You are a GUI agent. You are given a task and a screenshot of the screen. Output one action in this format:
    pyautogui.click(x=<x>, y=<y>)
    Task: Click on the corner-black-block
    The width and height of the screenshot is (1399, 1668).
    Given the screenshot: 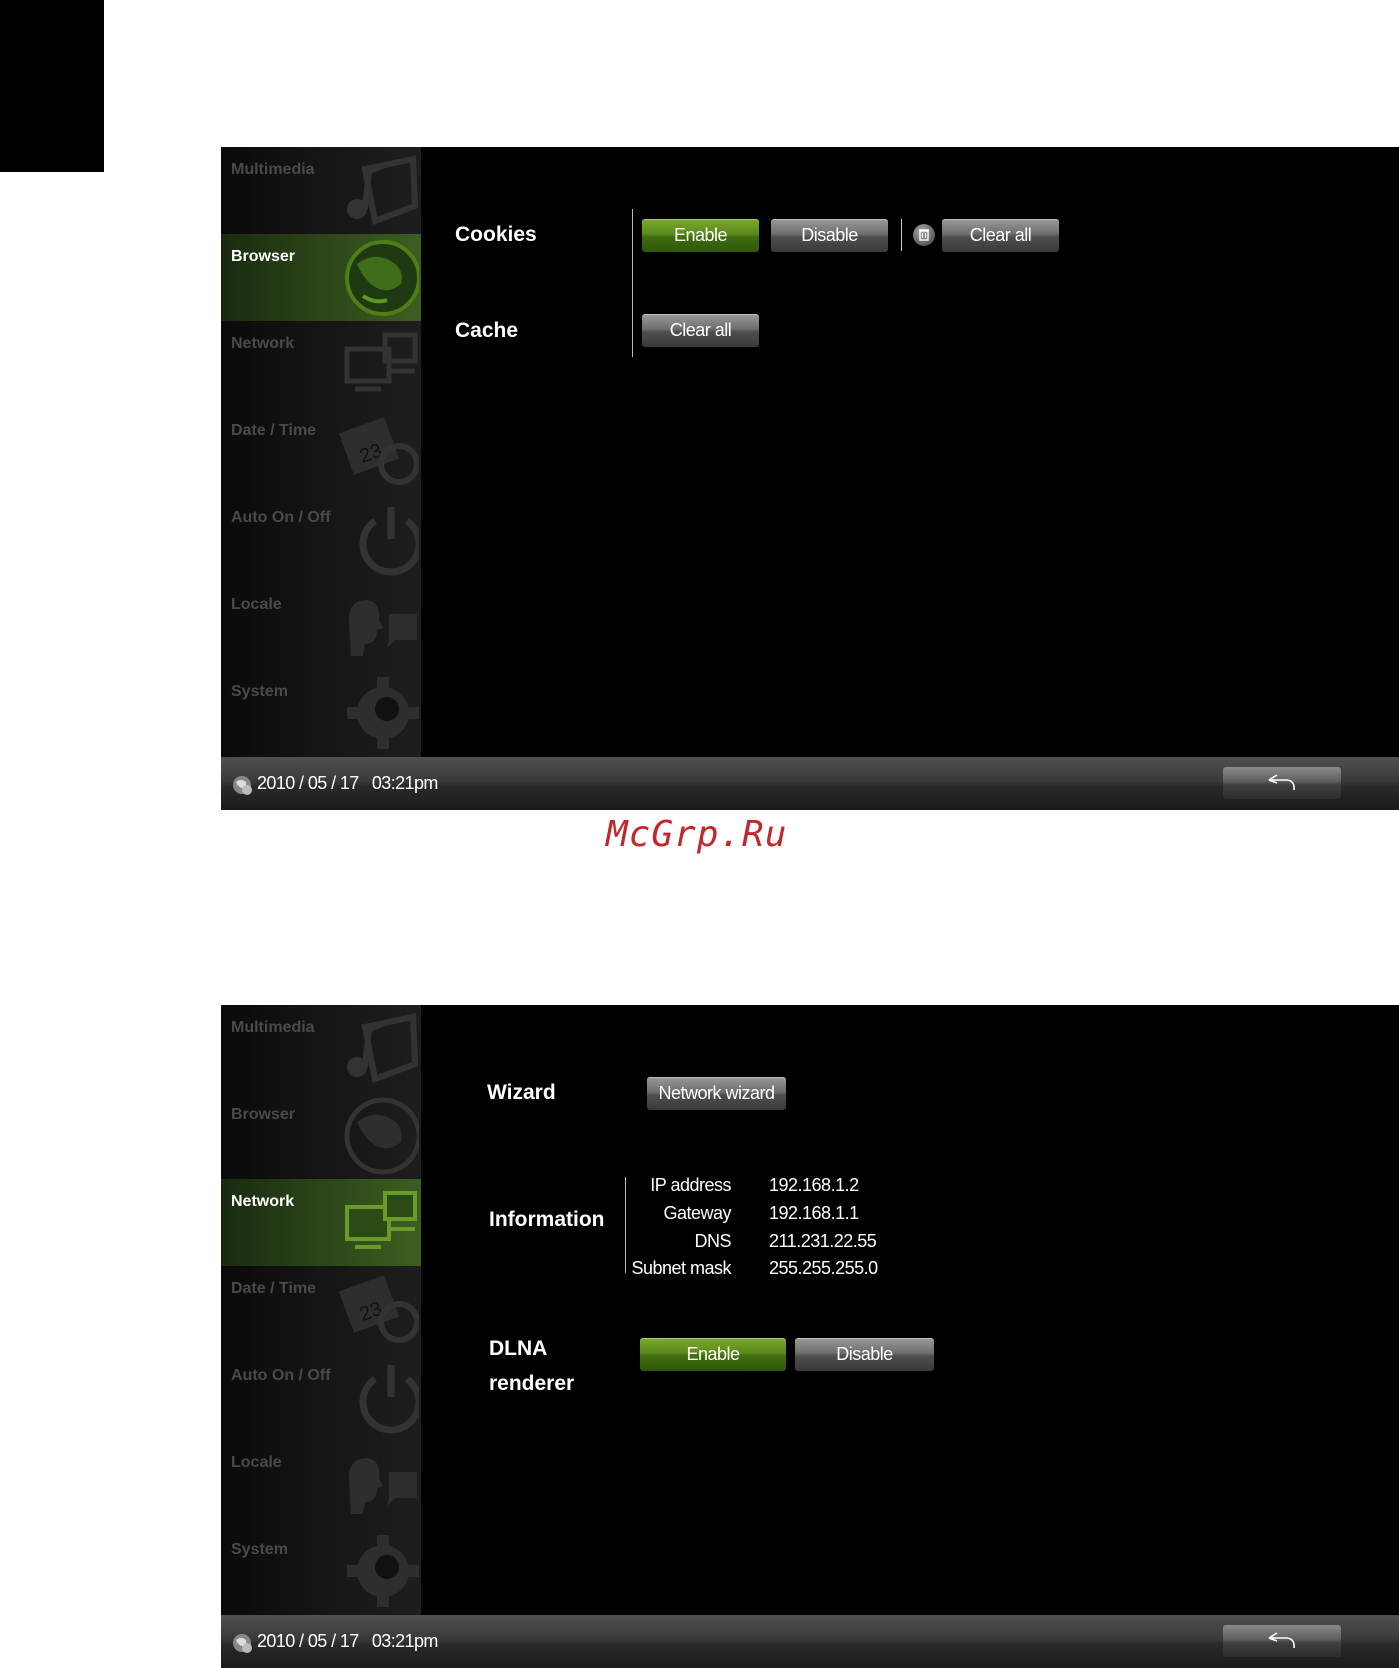 What is the action you would take?
    pyautogui.click(x=52, y=86)
    